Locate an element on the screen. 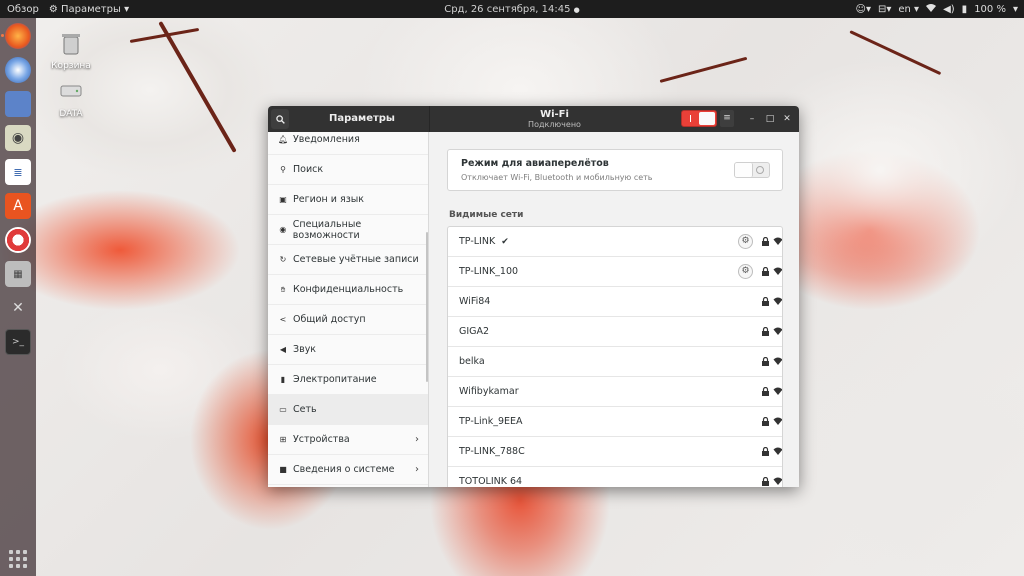 This screenshot has width=1024, height=576. share-icon: < is located at coordinates (283, 319).